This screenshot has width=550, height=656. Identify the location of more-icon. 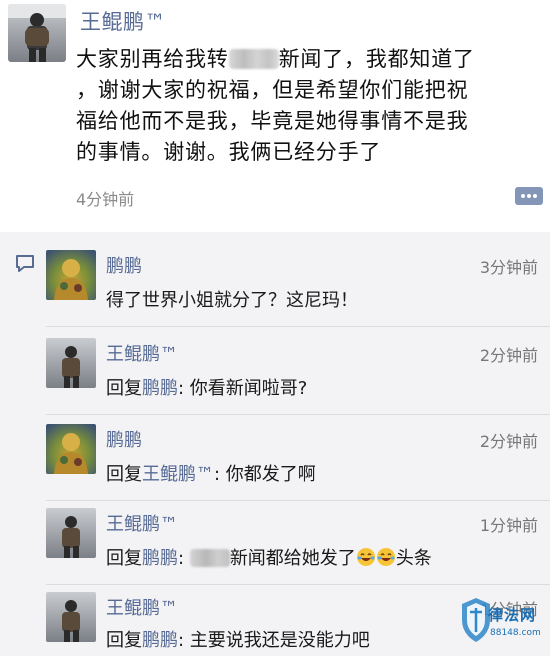
(529, 197).